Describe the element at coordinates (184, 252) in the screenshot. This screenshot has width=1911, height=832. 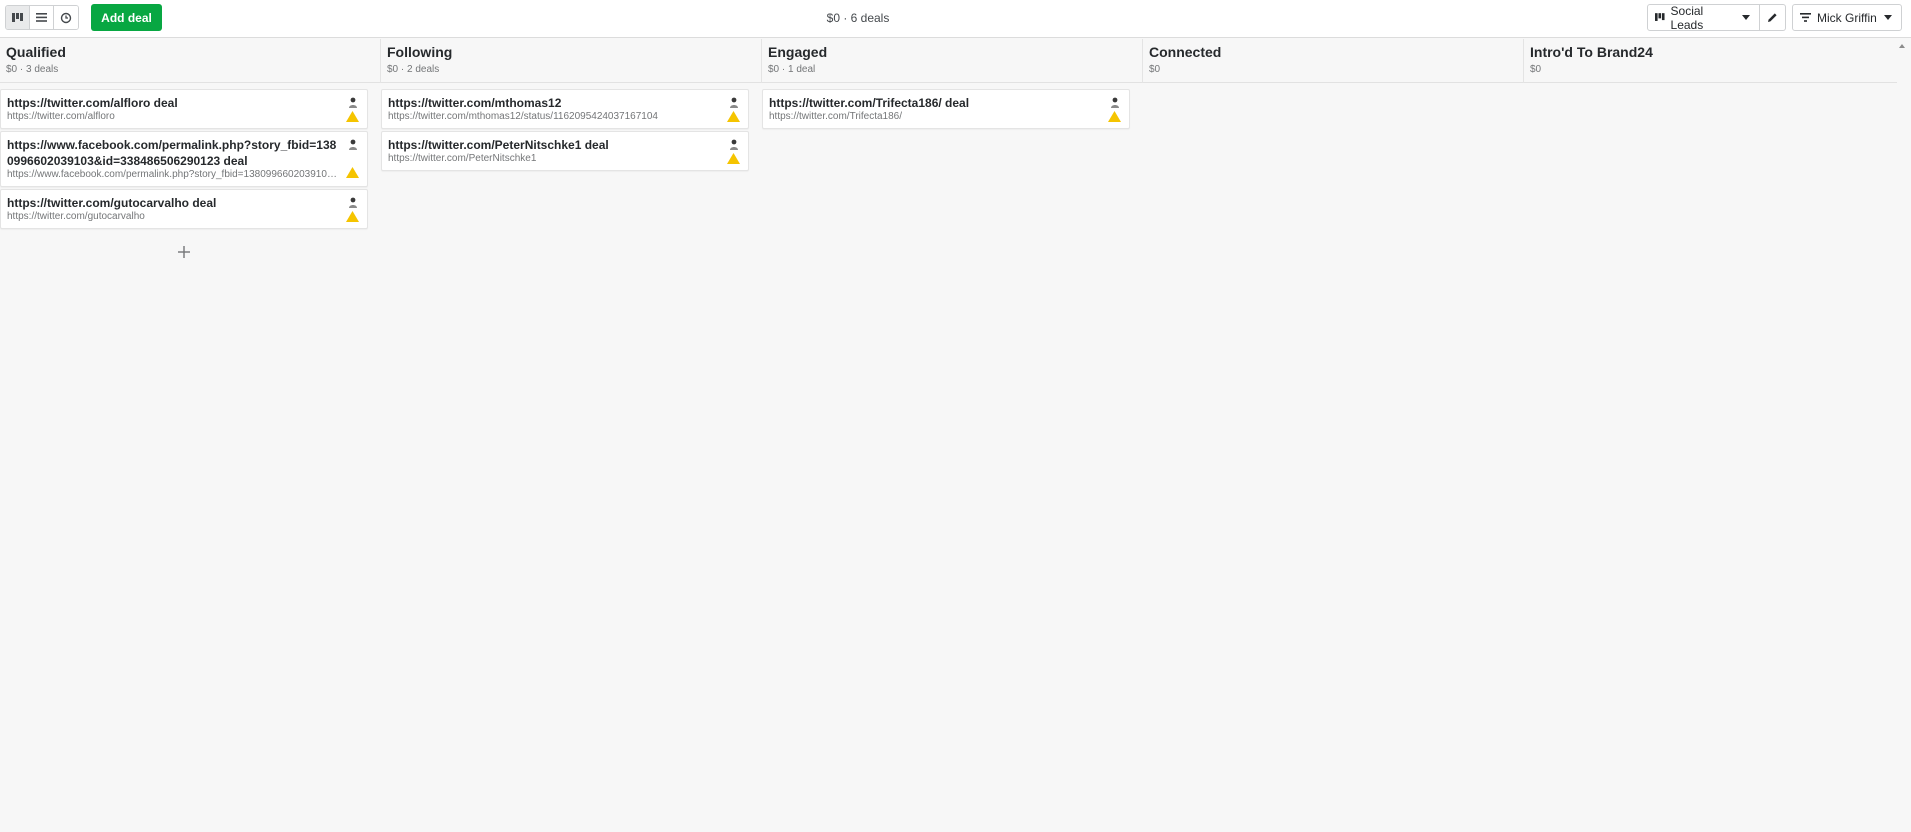
I see `add-deal-plus-icon` at that location.